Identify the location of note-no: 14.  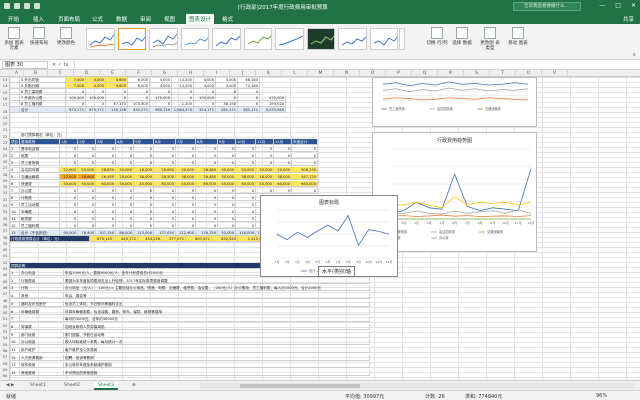
(15, 373).